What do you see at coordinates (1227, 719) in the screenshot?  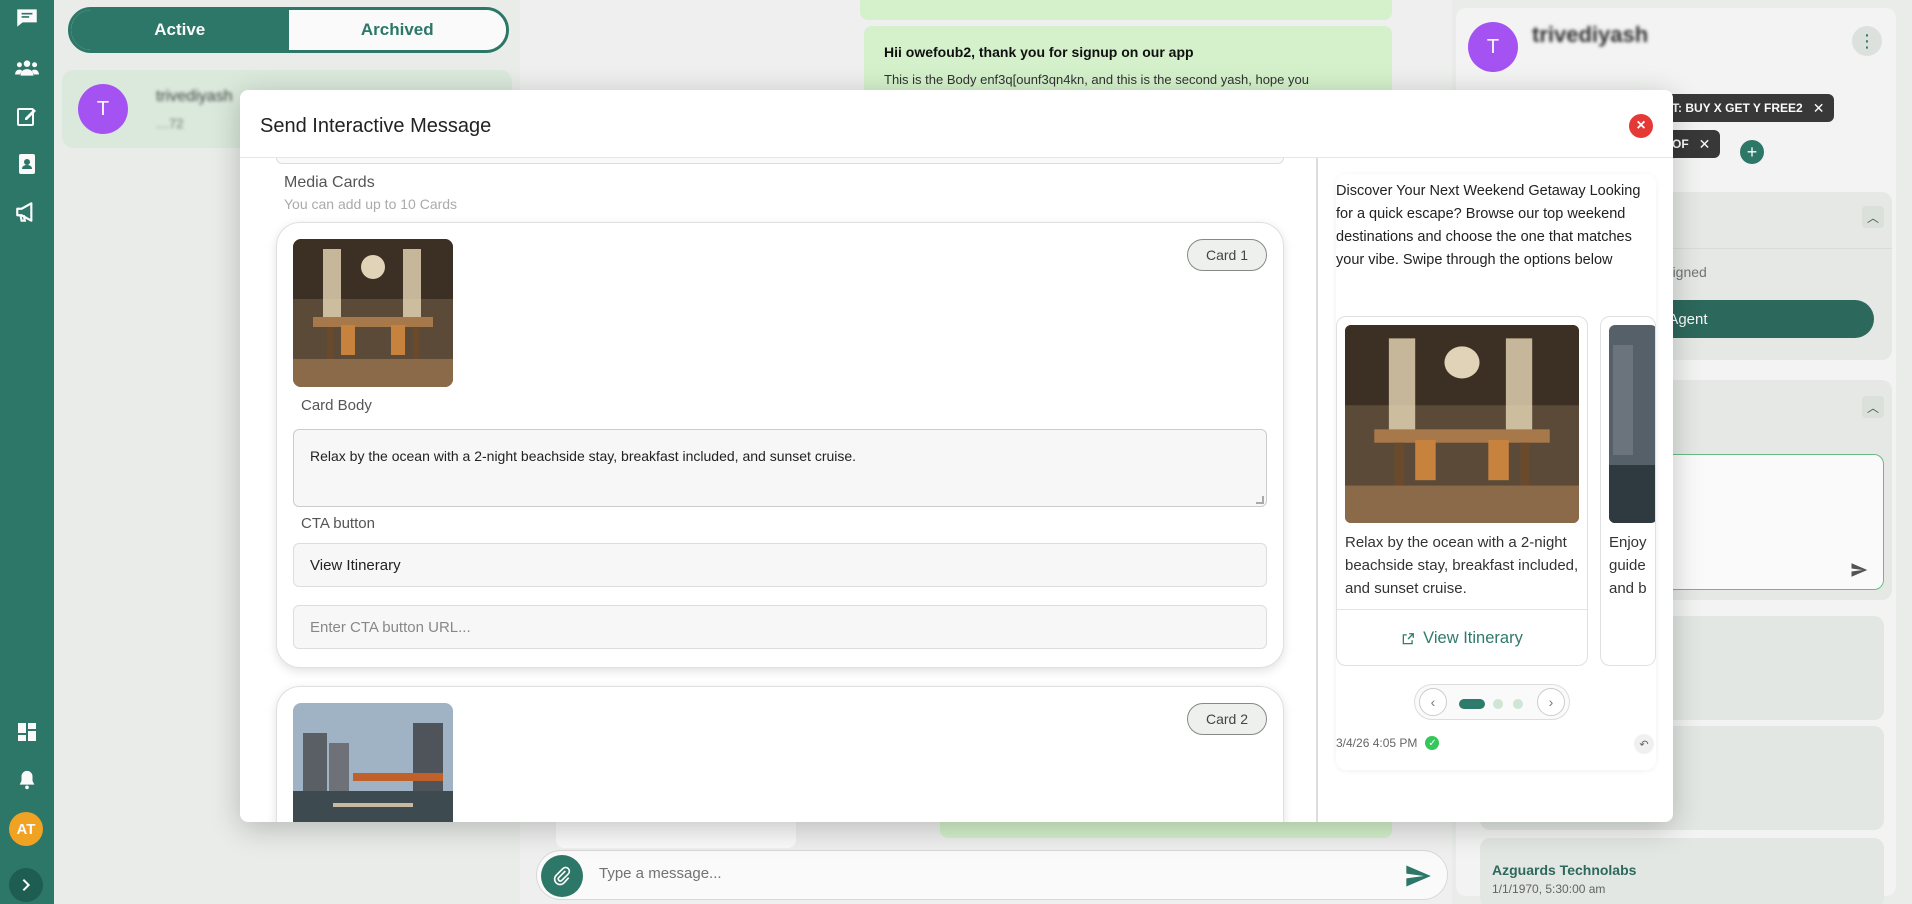 I see `card-number-badge: Card 2` at bounding box center [1227, 719].